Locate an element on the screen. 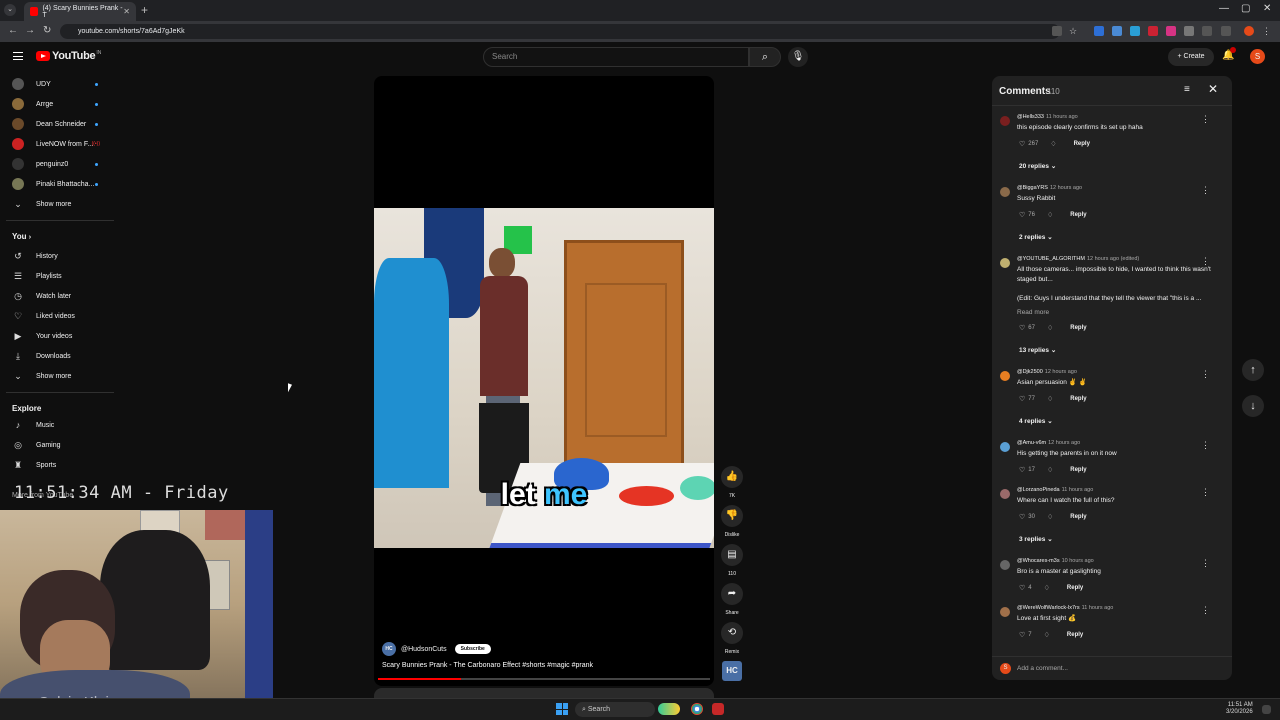 Image resolution: width=1280 pixels, height=720 pixels. downloads-icon is located at coordinates (1226, 31).